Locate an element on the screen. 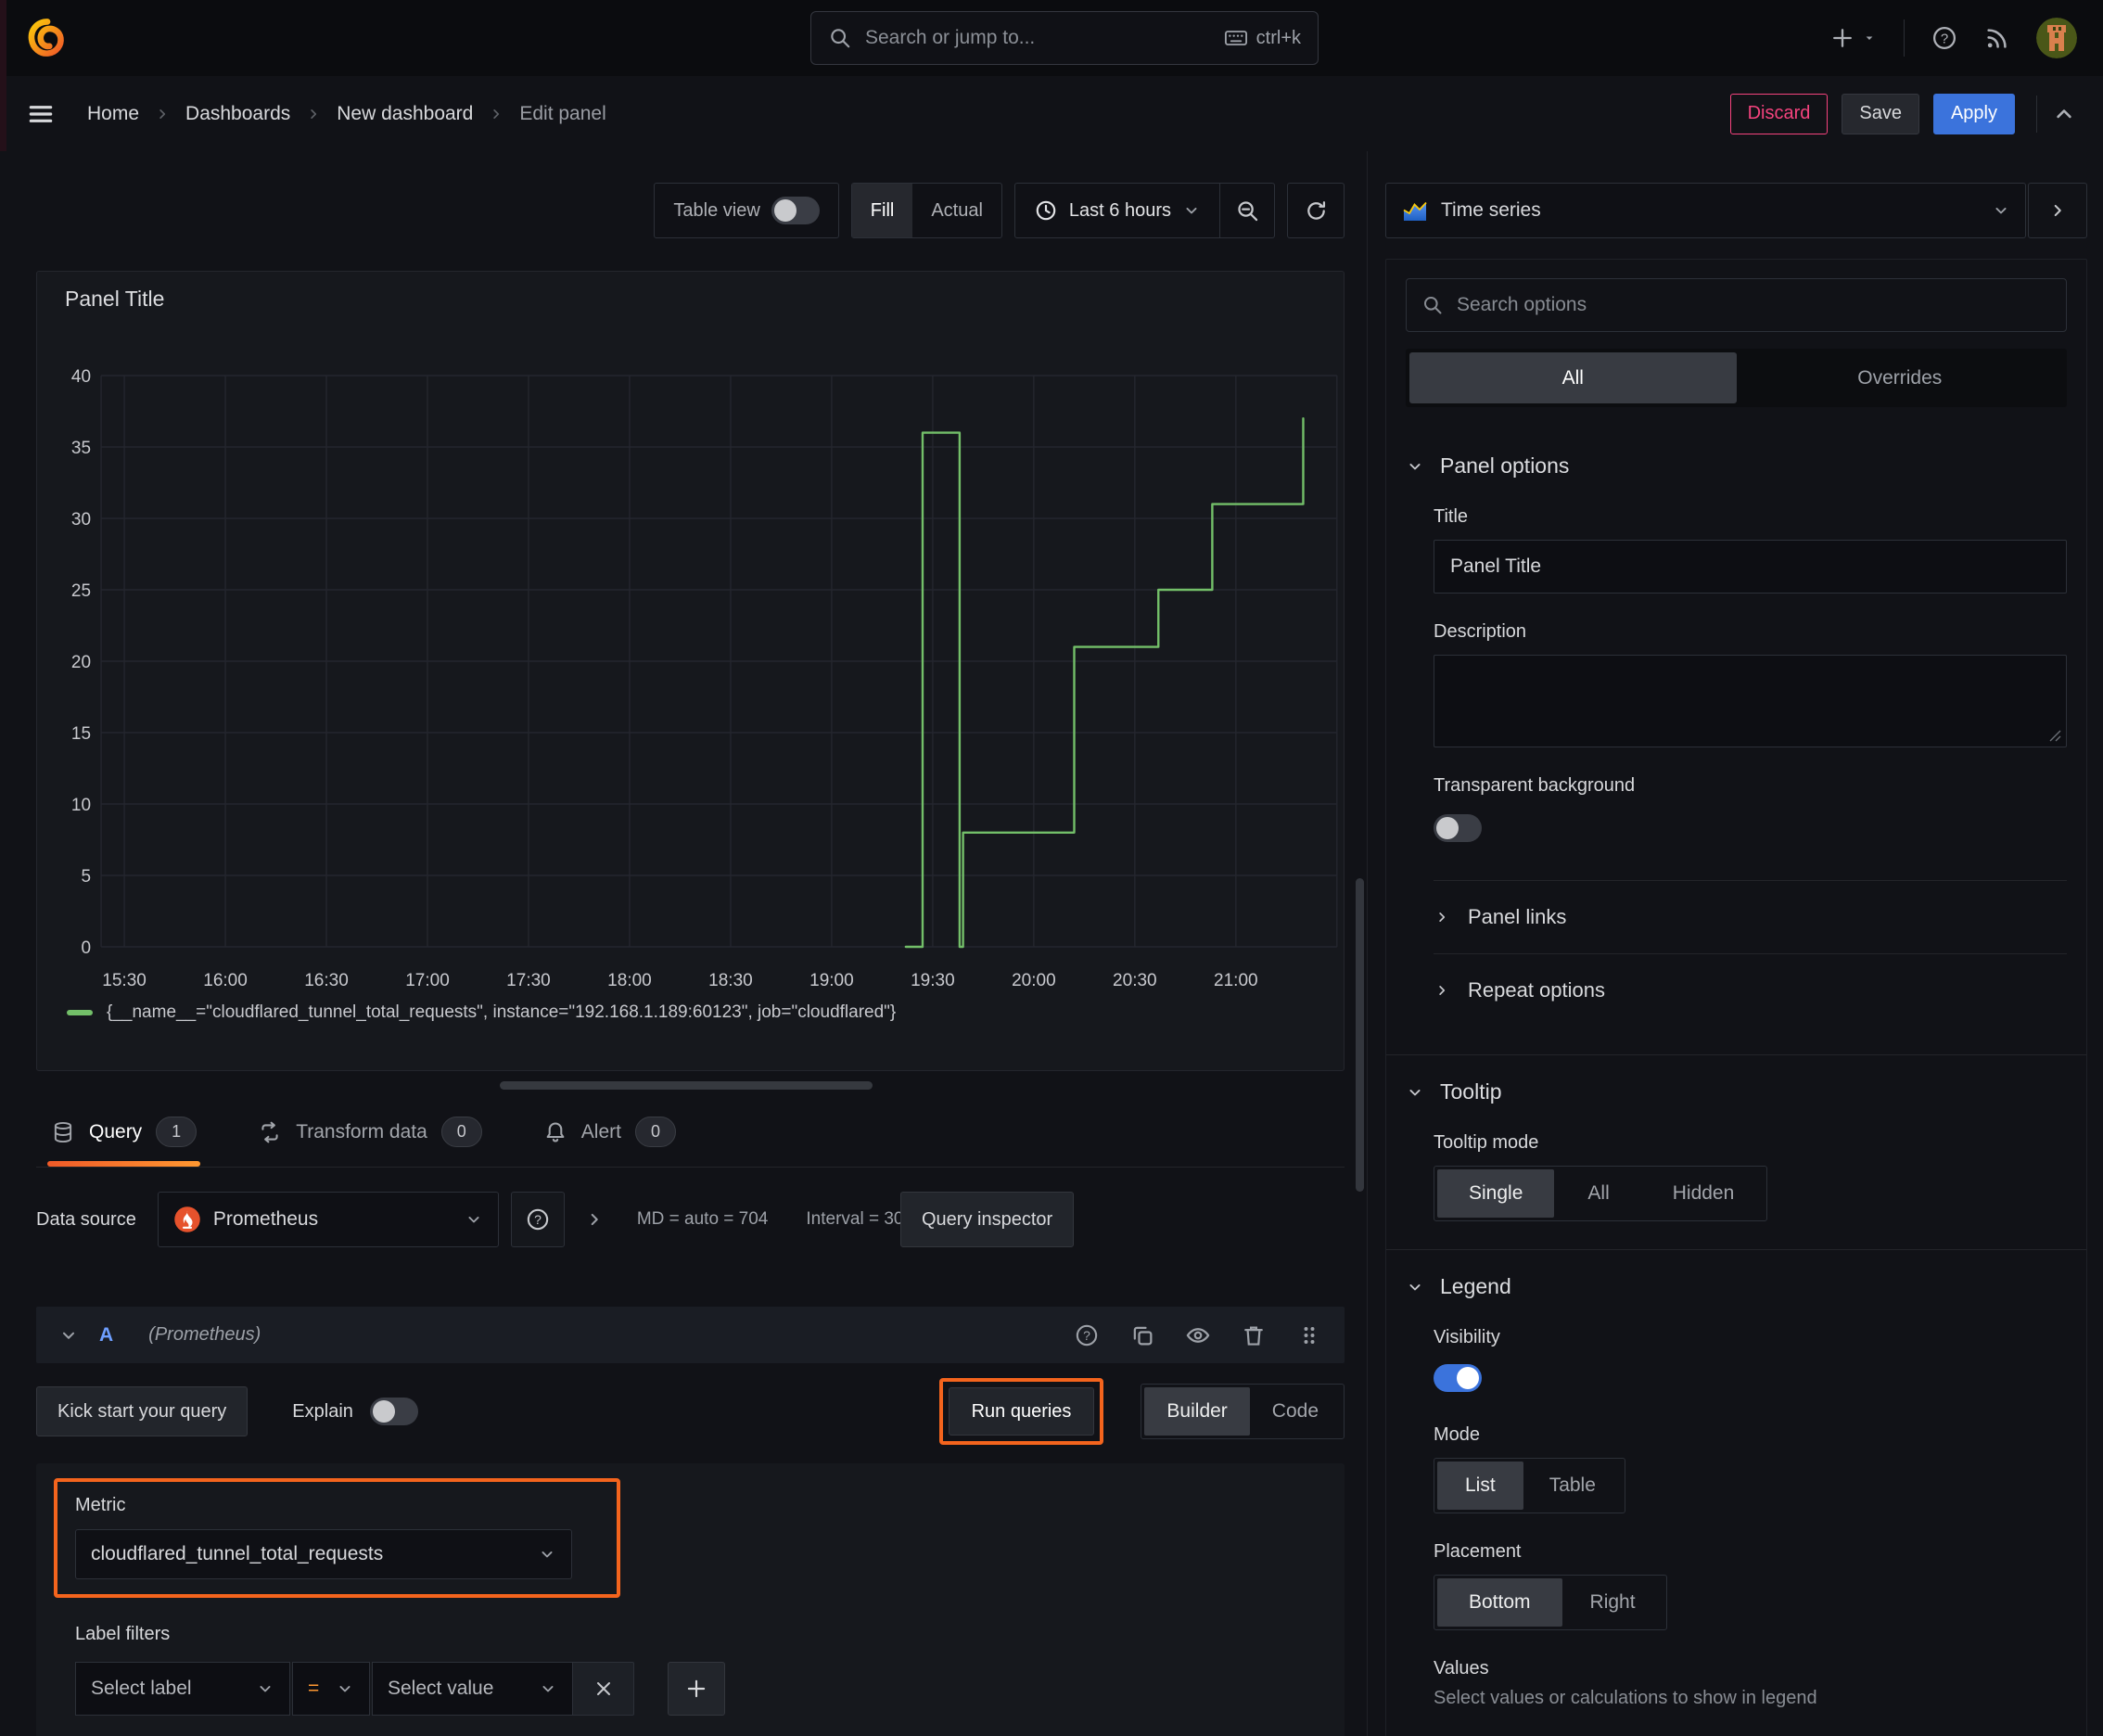 This screenshot has height=1736, width=2103. legend-placement-switch: Bottom Right is located at coordinates (1550, 1602).